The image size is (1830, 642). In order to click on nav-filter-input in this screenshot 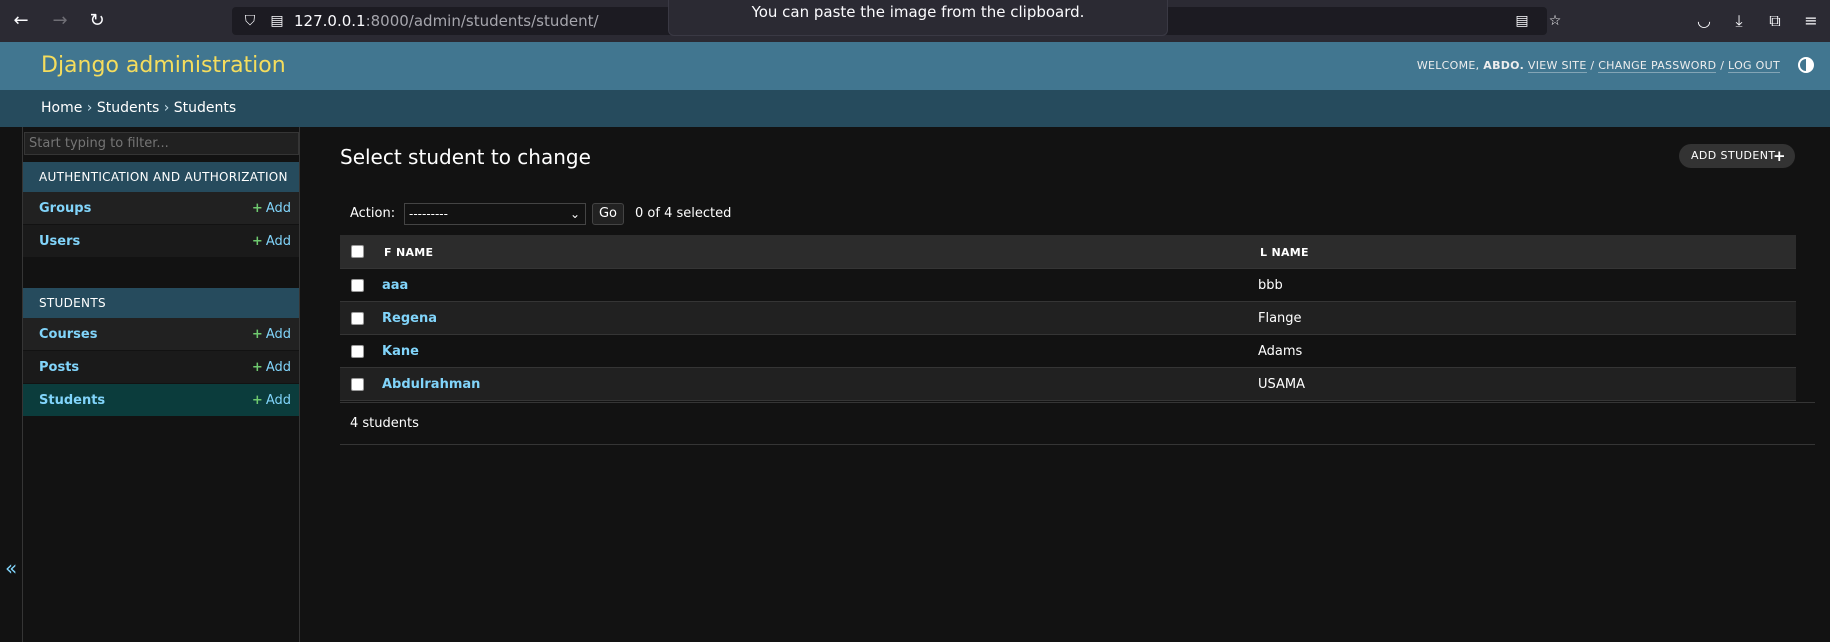, I will do `click(161, 143)`.